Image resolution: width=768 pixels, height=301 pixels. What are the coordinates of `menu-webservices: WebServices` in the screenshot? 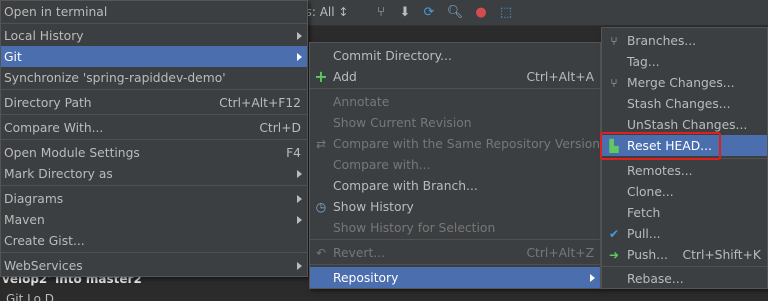 It's located at (154, 265).